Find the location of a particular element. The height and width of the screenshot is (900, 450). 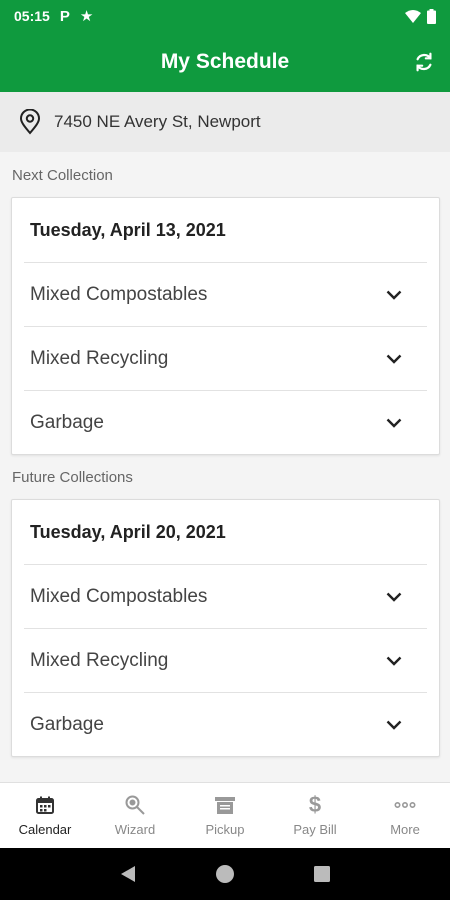

bottom-nav: Calendar Wizard Pickup $ Pay Bill More is located at coordinates (225, 815).